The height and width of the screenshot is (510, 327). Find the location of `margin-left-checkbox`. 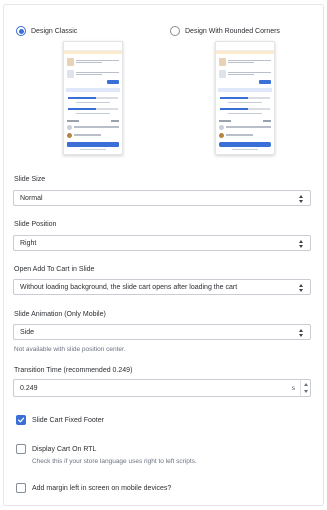

margin-left-checkbox is located at coordinates (21, 488).